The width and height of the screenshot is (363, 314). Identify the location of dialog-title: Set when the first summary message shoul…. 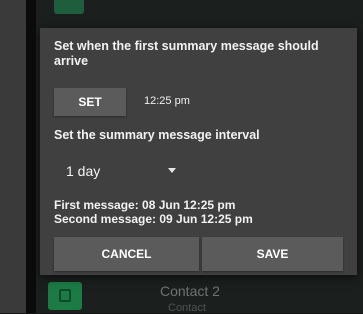
(186, 53).